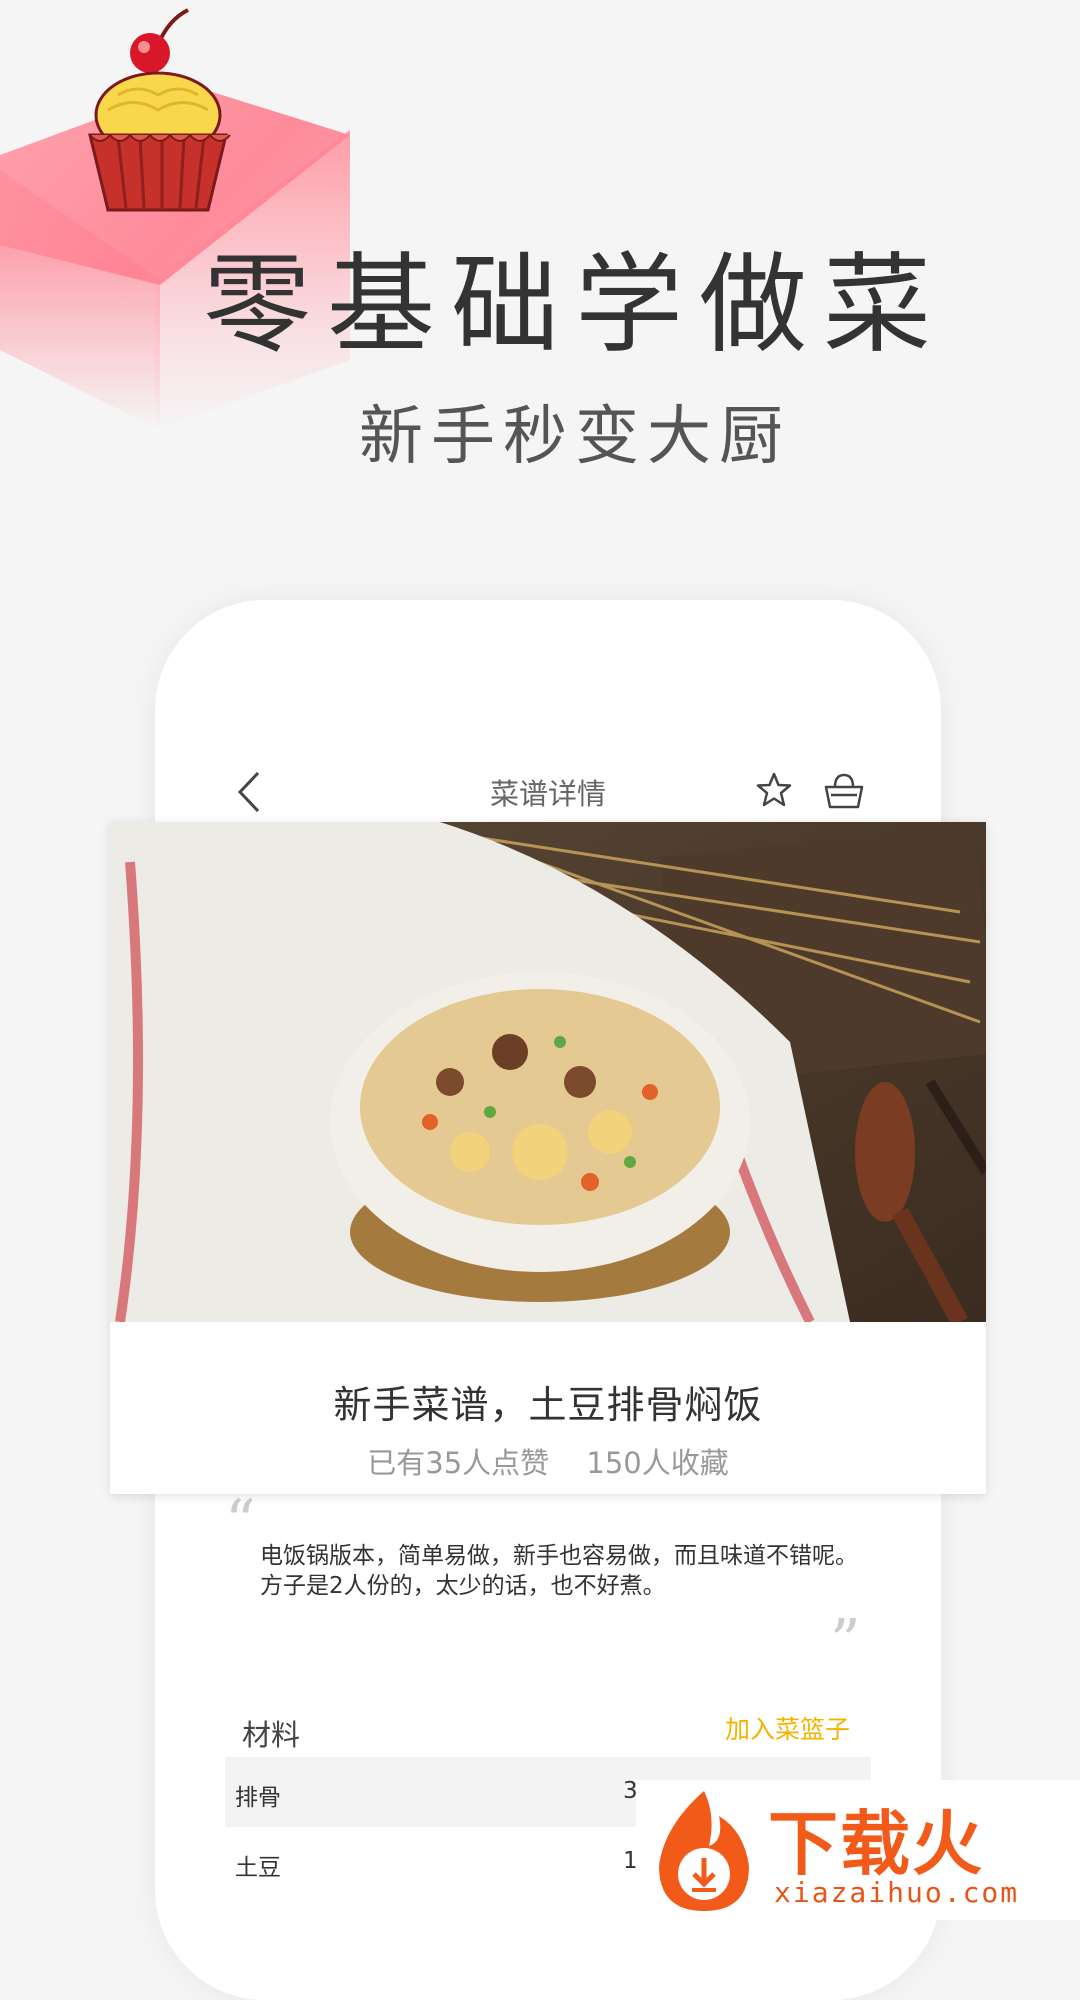 This screenshot has height=2000, width=1080. What do you see at coordinates (548, 790) in the screenshot?
I see `recipe-nav-bar: 菜谱详情` at bounding box center [548, 790].